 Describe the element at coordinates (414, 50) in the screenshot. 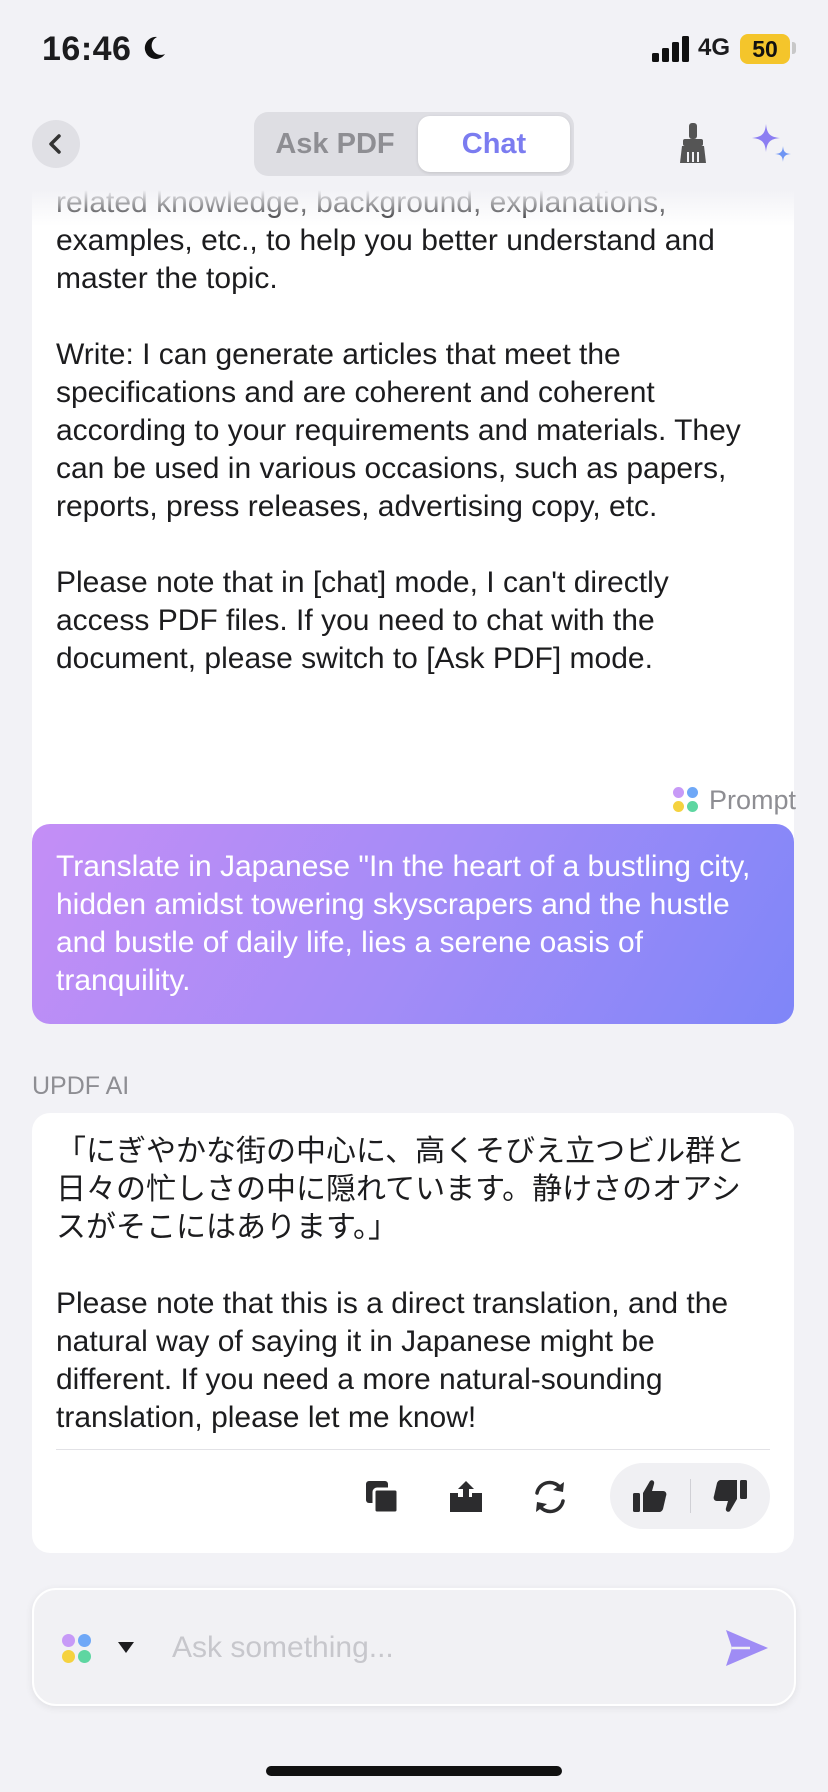

I see `status-bar: 16:46 4G 50` at that location.